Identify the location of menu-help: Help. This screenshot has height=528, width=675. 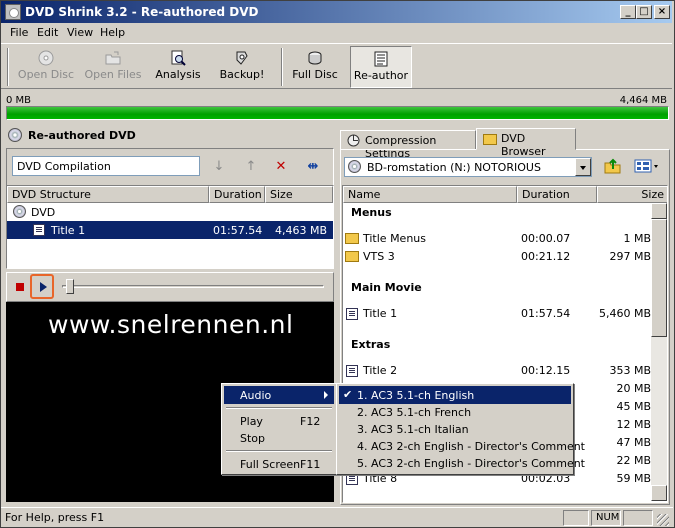
(112, 32).